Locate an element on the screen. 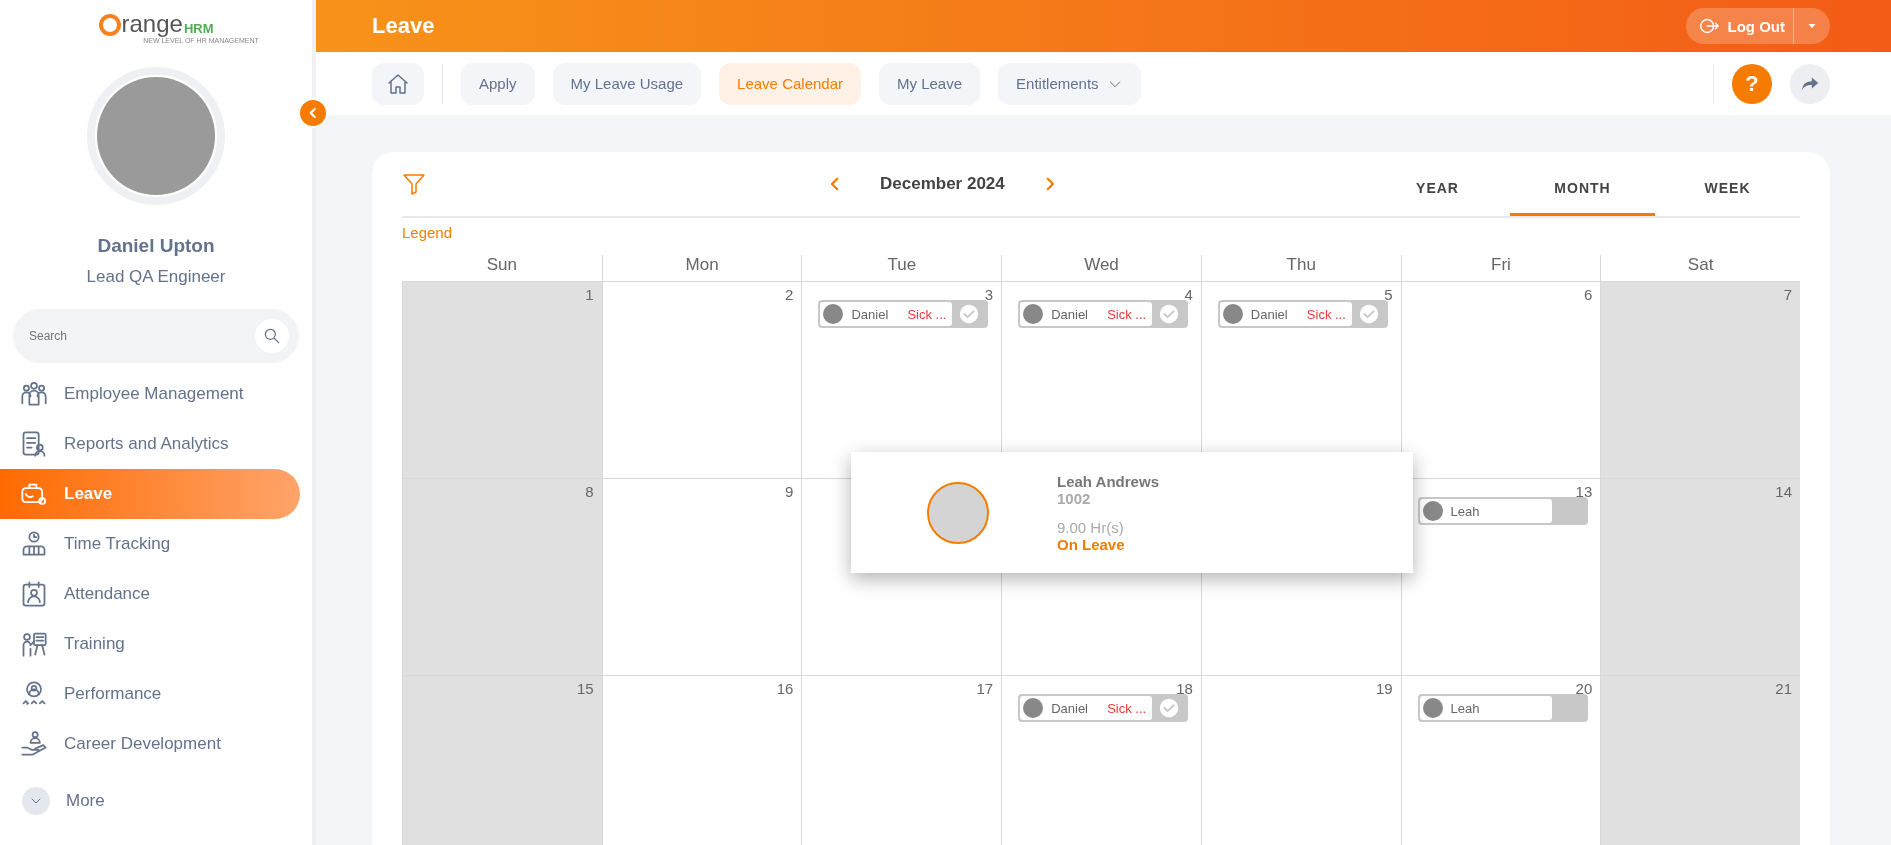 The width and height of the screenshot is (1891, 845). nav-tab: My Leave is located at coordinates (930, 83).